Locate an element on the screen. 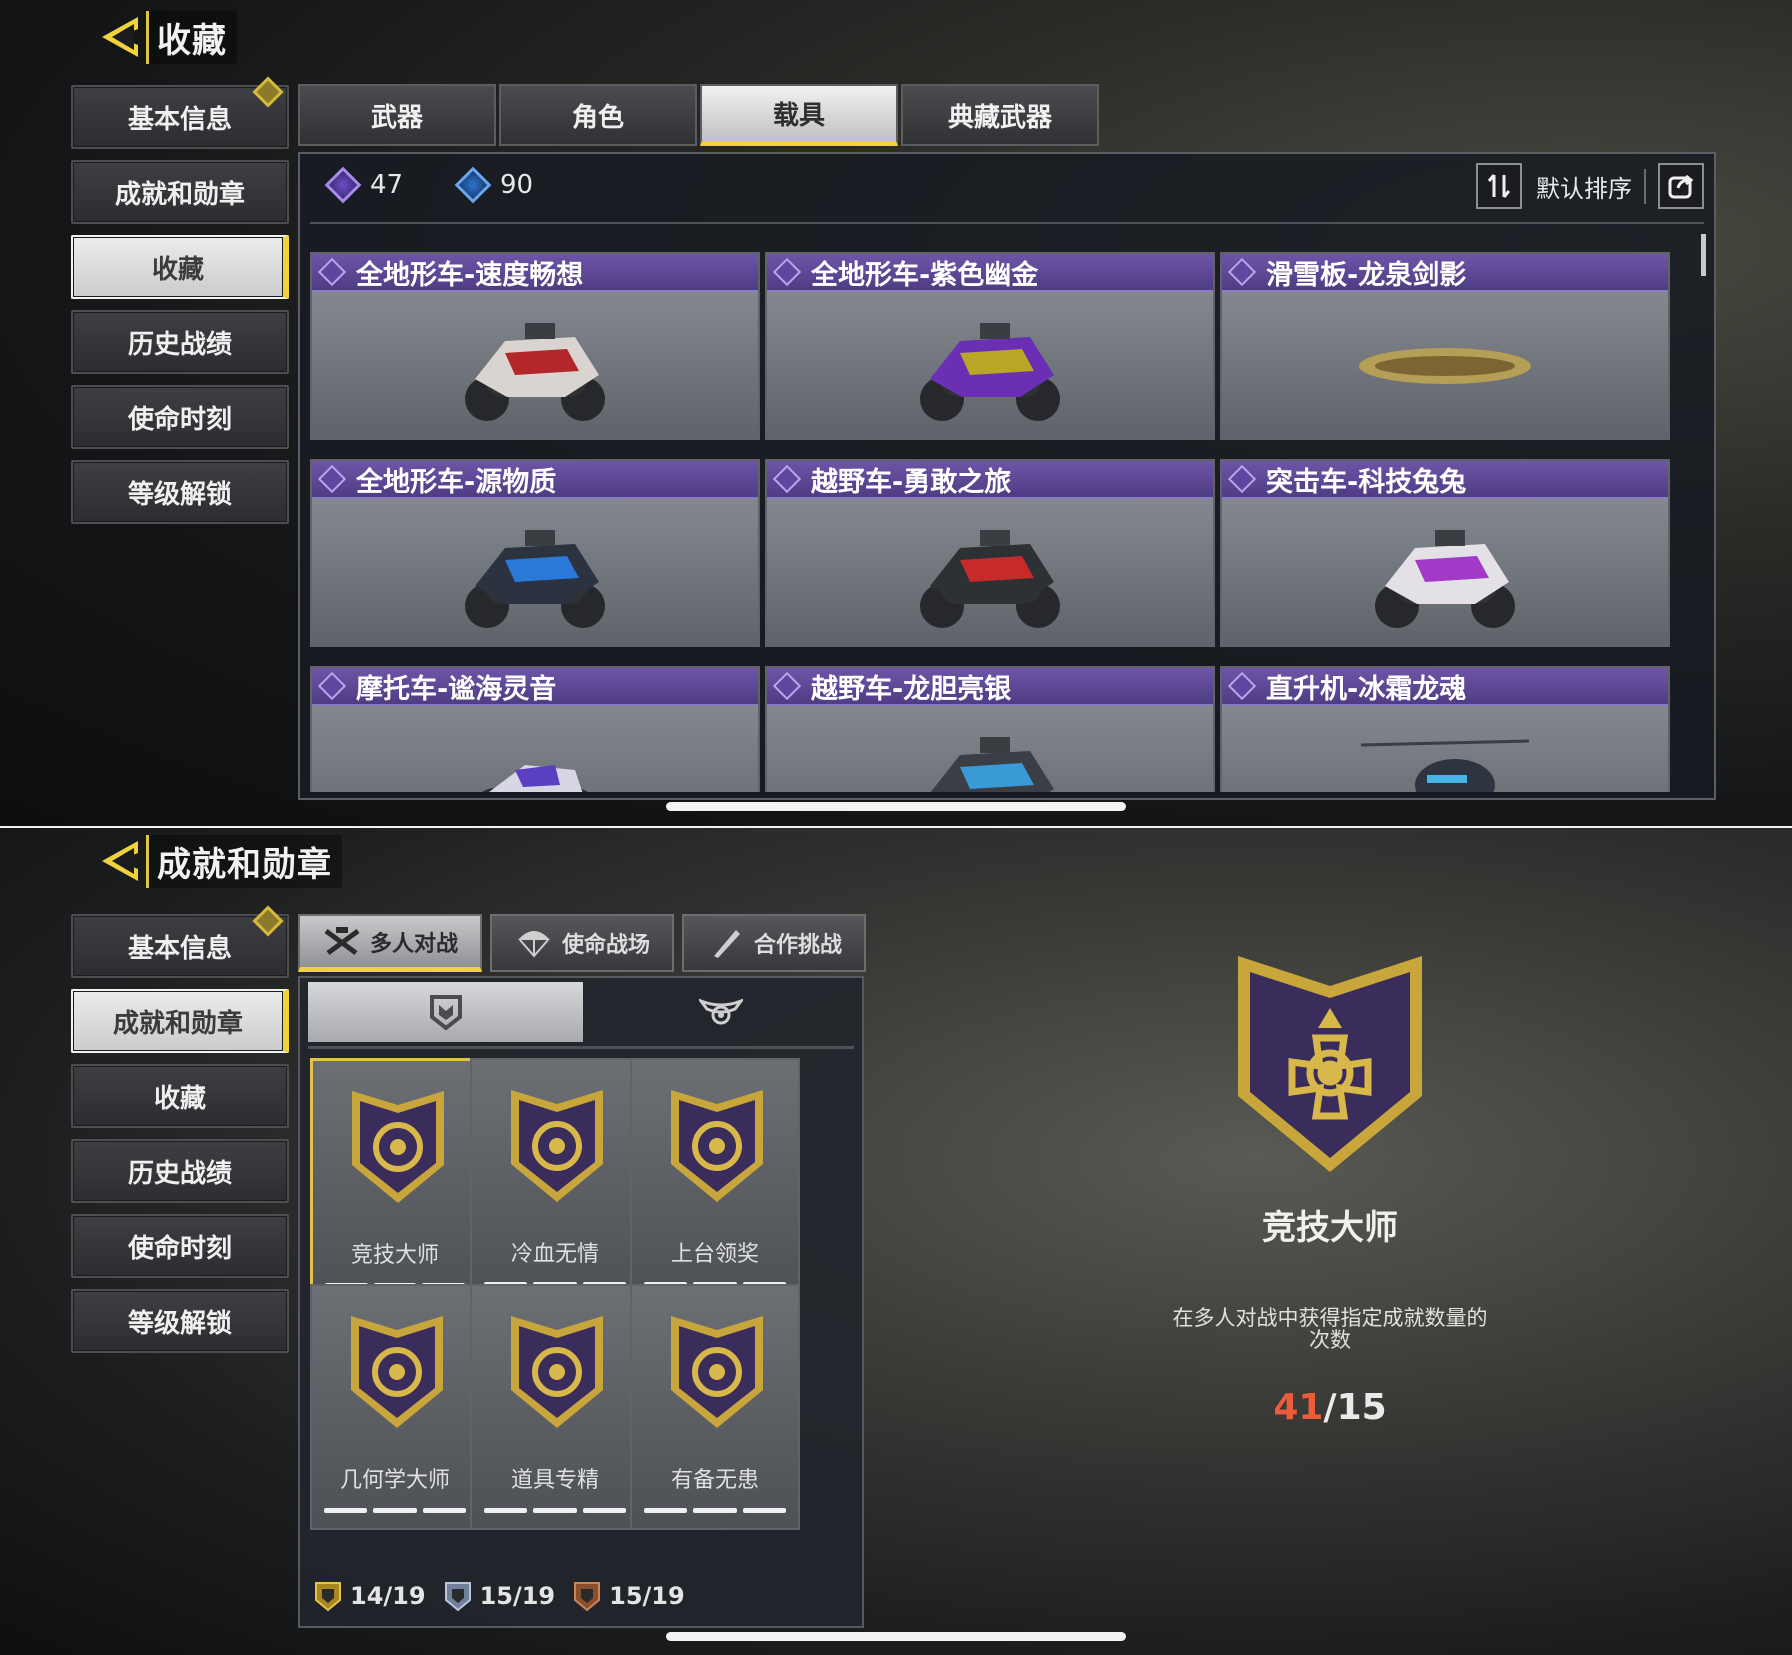 Image resolution: width=1792 pixels, height=1655 pixels. stat-value: 15/19 is located at coordinates (517, 1596).